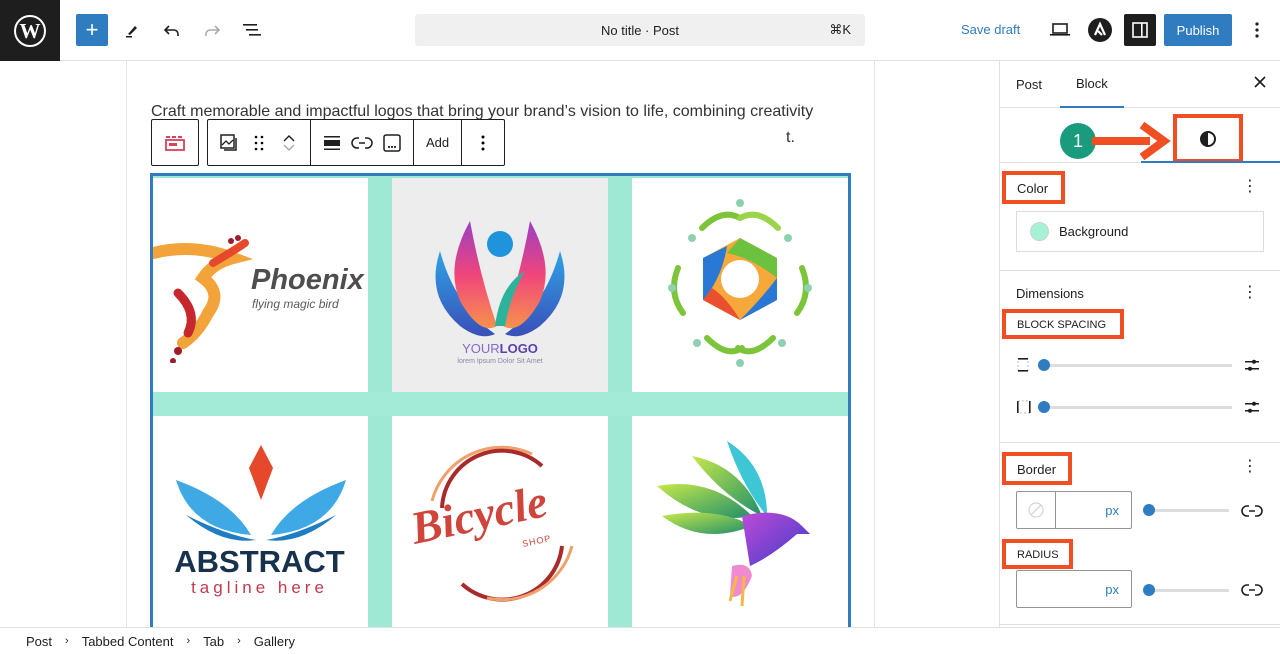  What do you see at coordinates (1112, 589) in the screenshot?
I see `radius-unit: px` at bounding box center [1112, 589].